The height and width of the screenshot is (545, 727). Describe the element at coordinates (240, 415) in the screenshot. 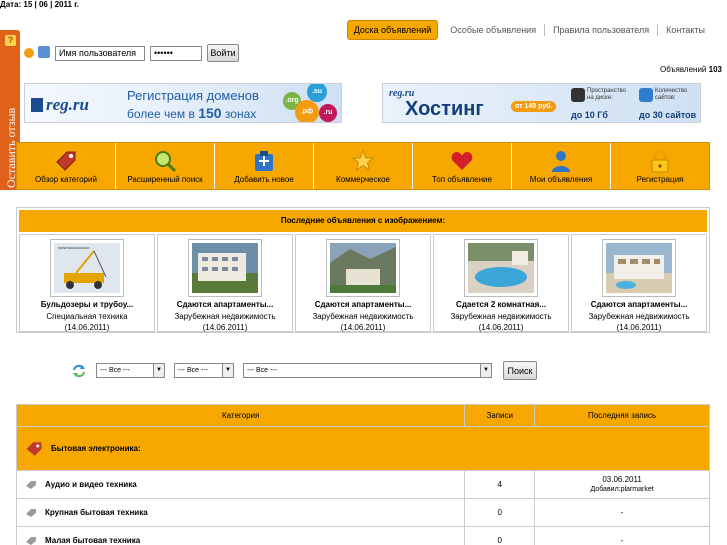

I see `column-header-category: Категория` at that location.